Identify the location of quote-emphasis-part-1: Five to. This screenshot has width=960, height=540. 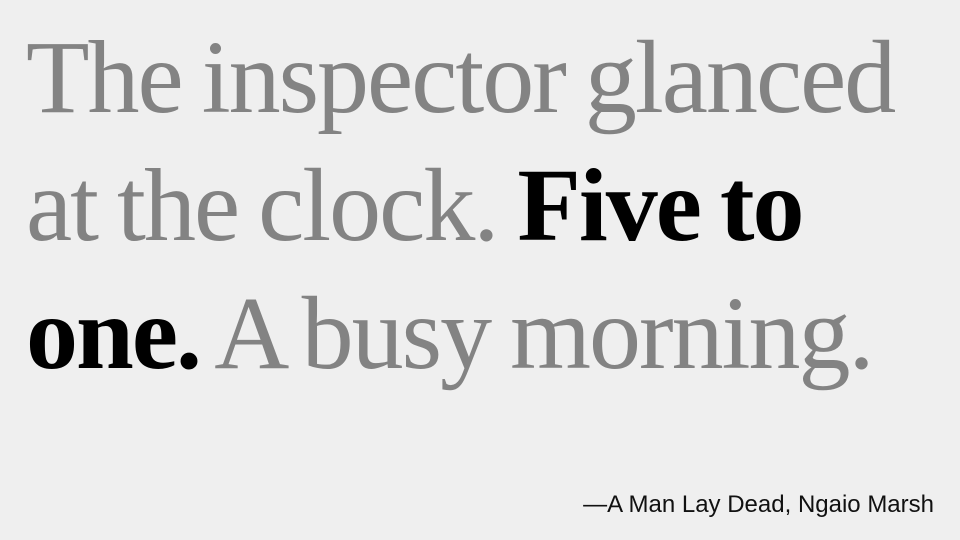
(660, 205).